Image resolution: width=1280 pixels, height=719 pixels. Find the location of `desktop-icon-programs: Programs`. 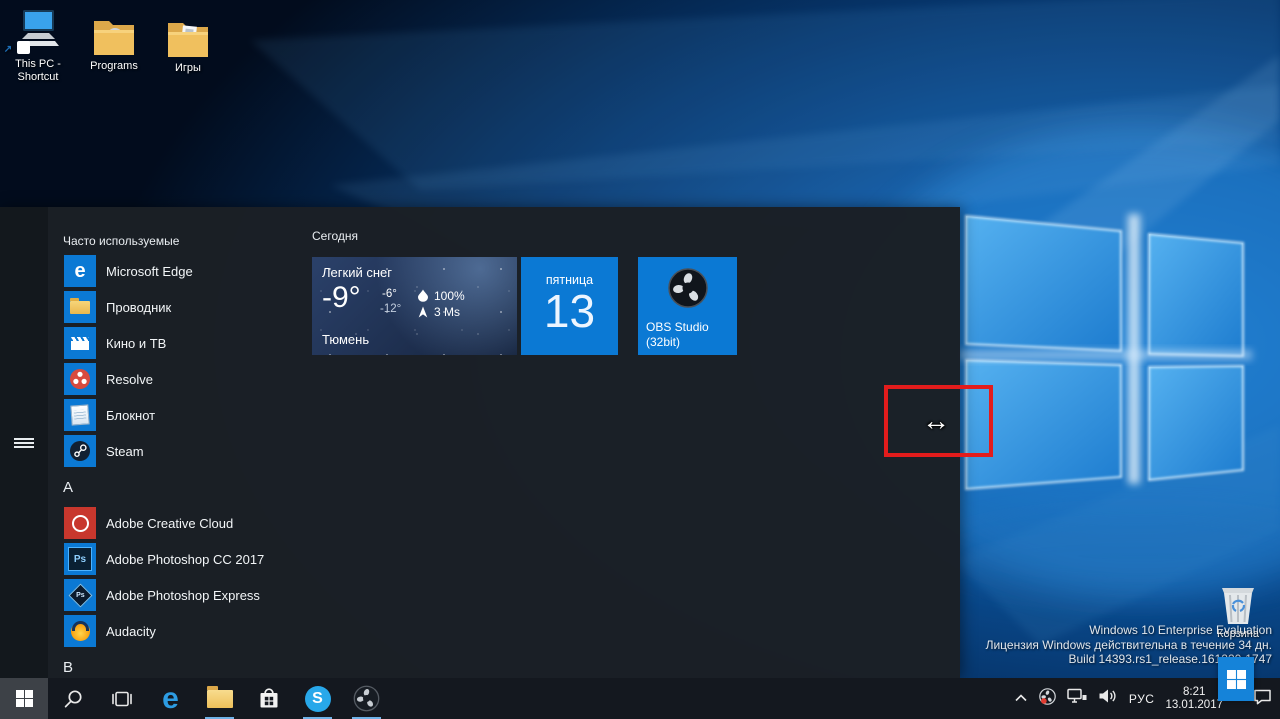

desktop-icon-programs: Programs is located at coordinates (114, 40).